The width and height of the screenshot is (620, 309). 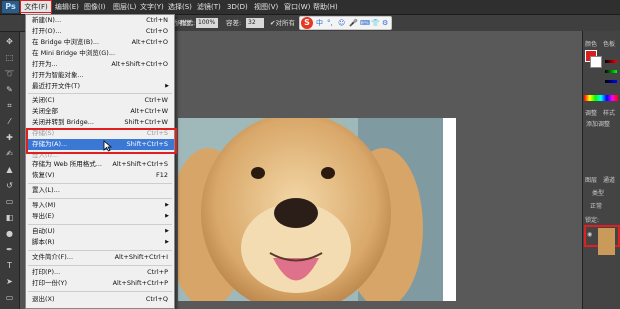 I want to click on photoshop-logo: Ps, so click(x=10, y=7).